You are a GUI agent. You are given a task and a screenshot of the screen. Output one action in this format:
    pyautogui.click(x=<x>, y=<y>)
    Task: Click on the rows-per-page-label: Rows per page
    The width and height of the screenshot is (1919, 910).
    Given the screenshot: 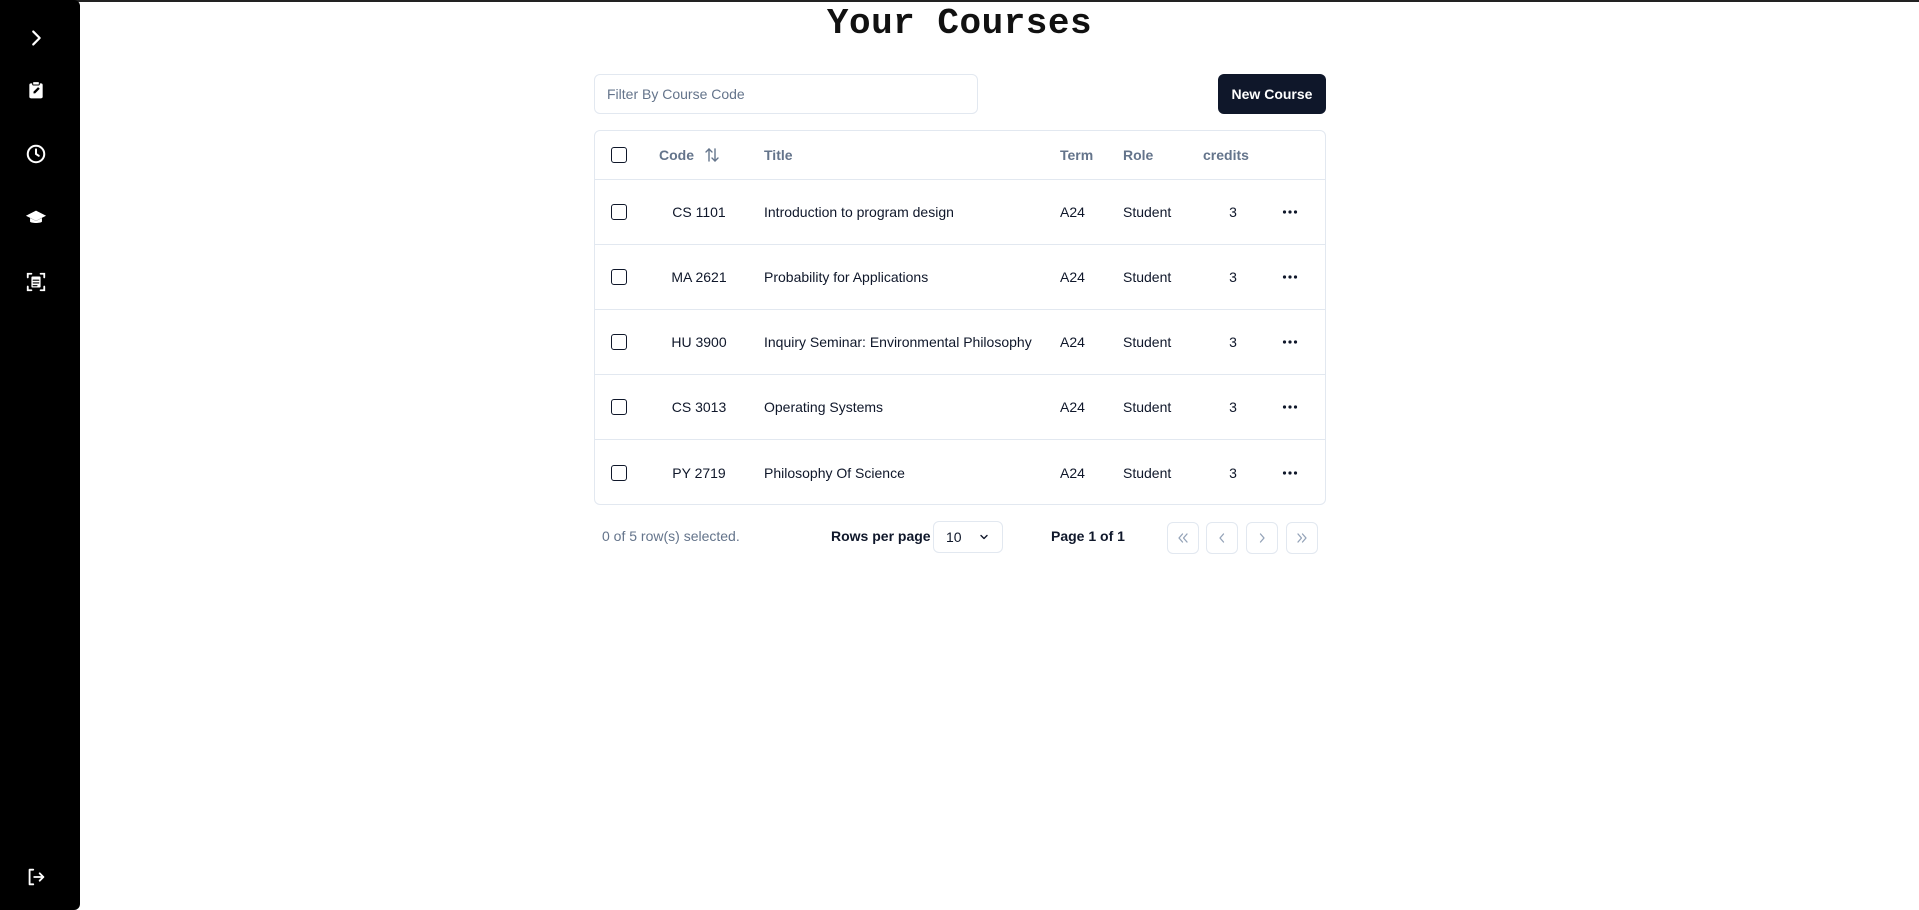 What is the action you would take?
    pyautogui.click(x=881, y=536)
    